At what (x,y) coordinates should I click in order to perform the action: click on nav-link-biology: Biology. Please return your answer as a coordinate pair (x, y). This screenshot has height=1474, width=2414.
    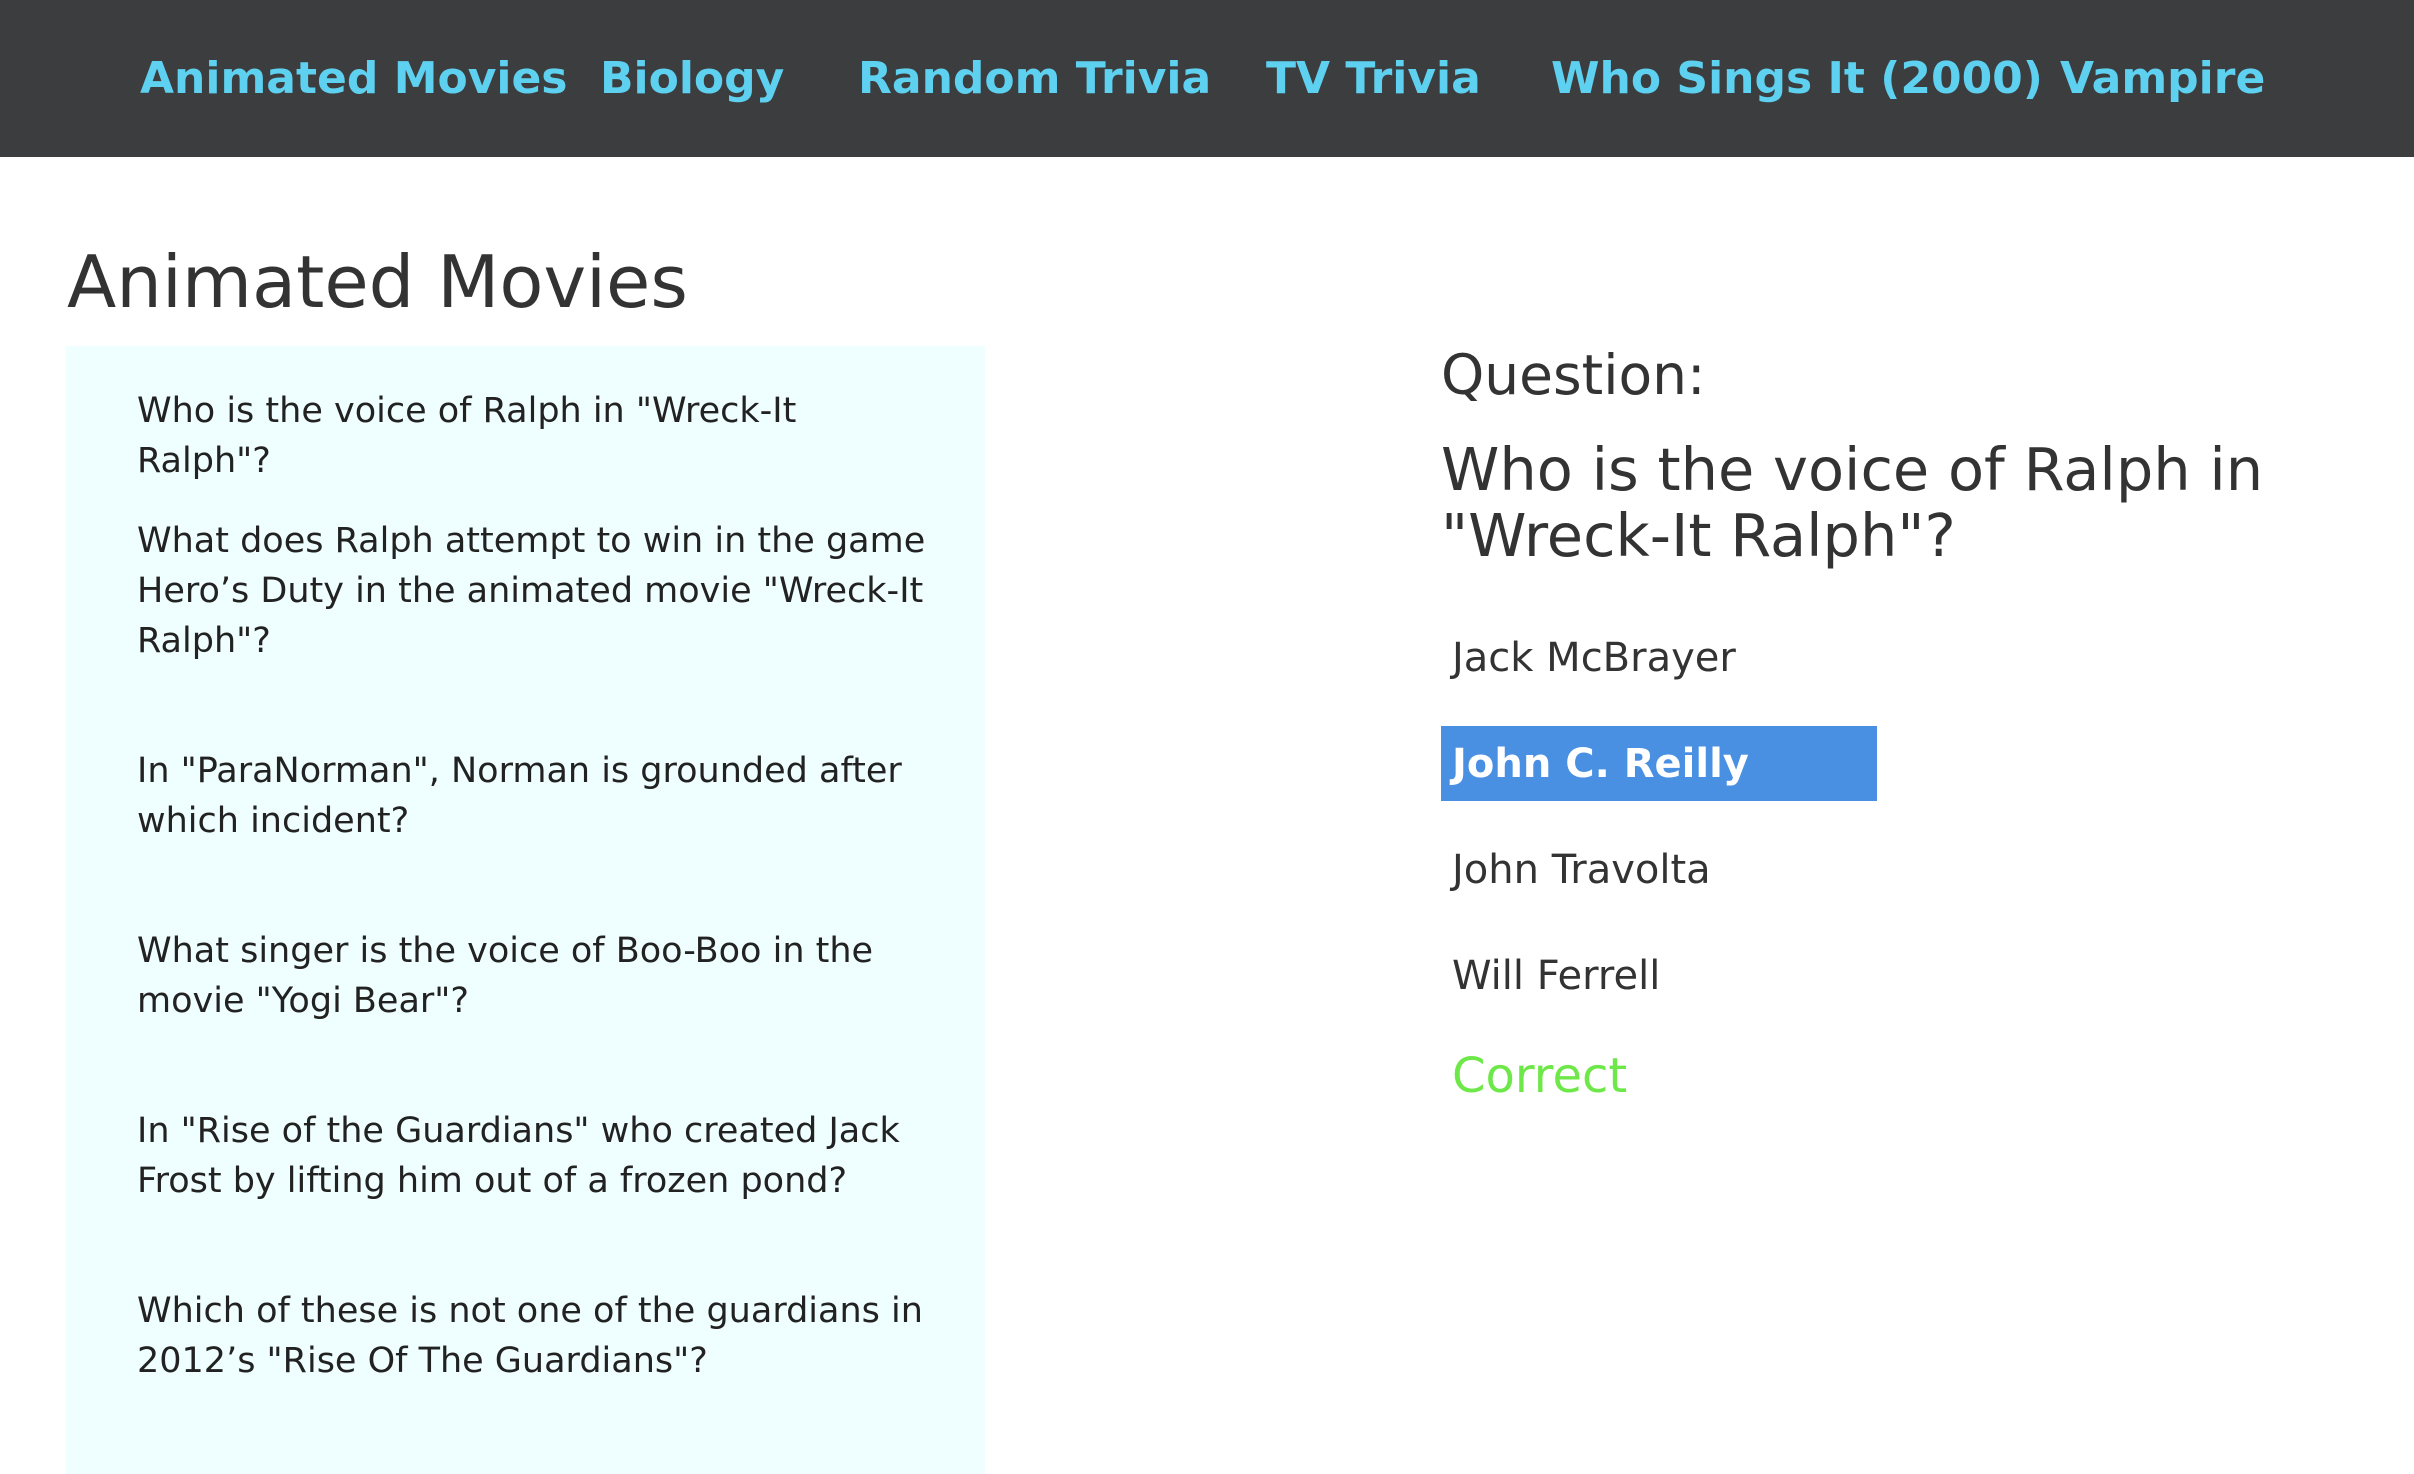
    Looking at the image, I should click on (692, 78).